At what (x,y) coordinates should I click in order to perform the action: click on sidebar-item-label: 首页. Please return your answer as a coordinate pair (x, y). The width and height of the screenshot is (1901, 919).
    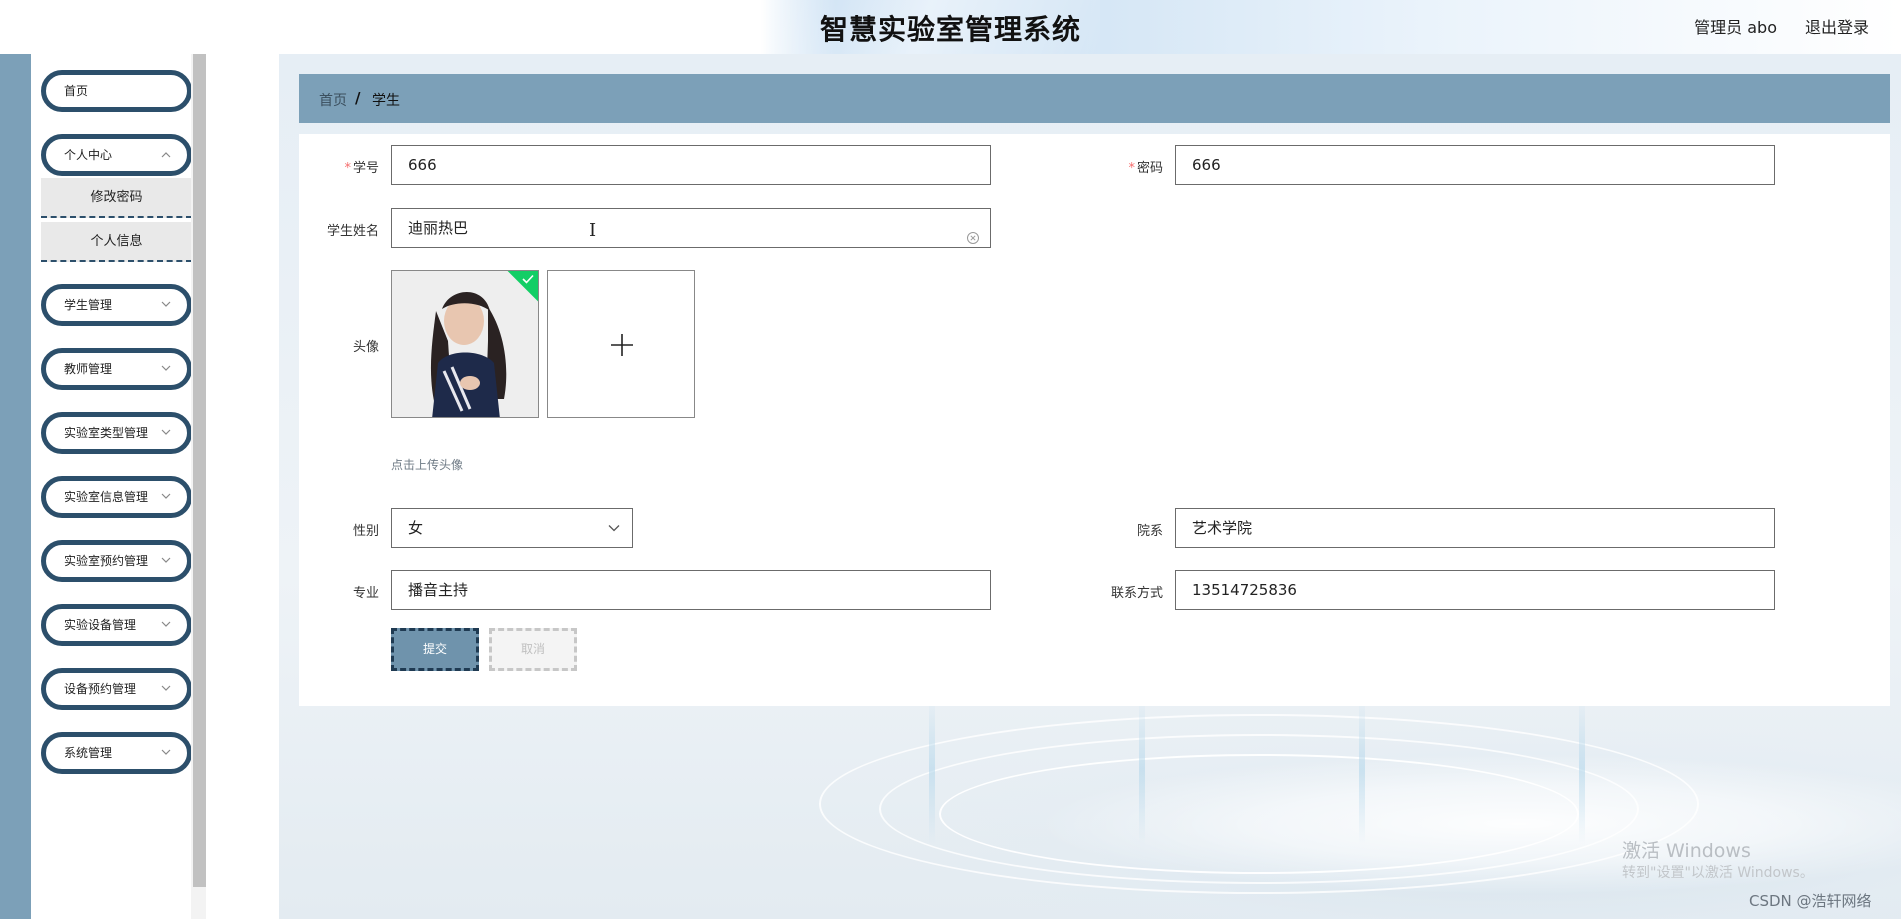
    Looking at the image, I should click on (76, 91).